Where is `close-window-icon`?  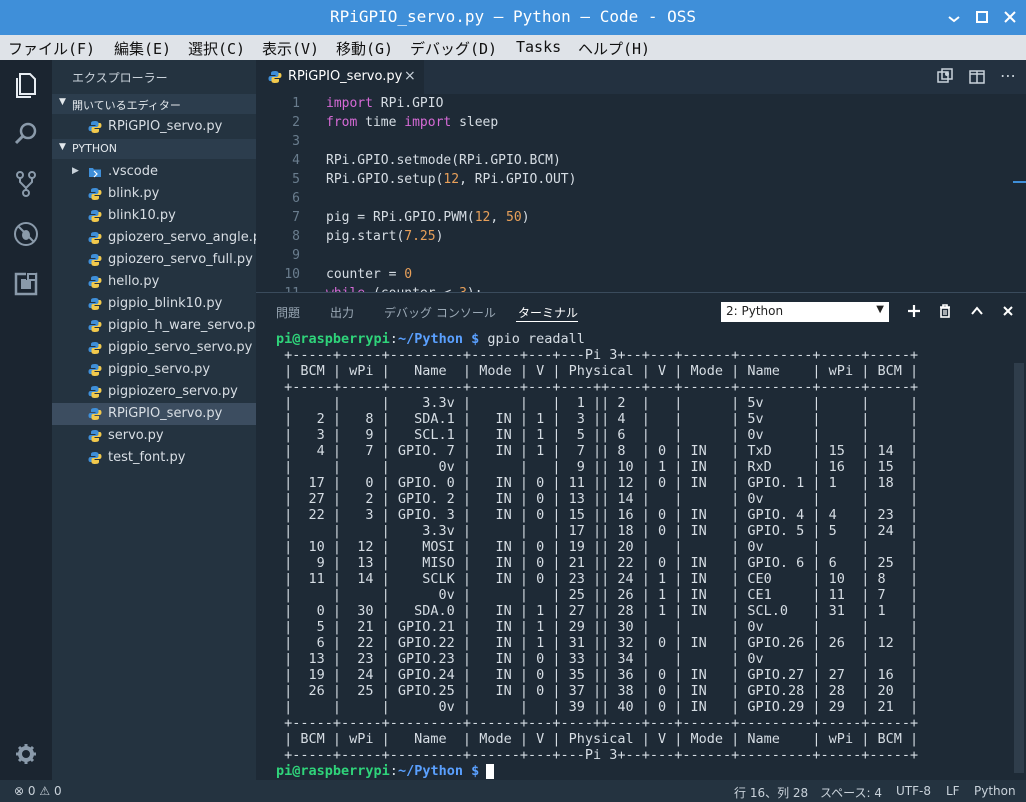
close-window-icon is located at coordinates (1010, 17).